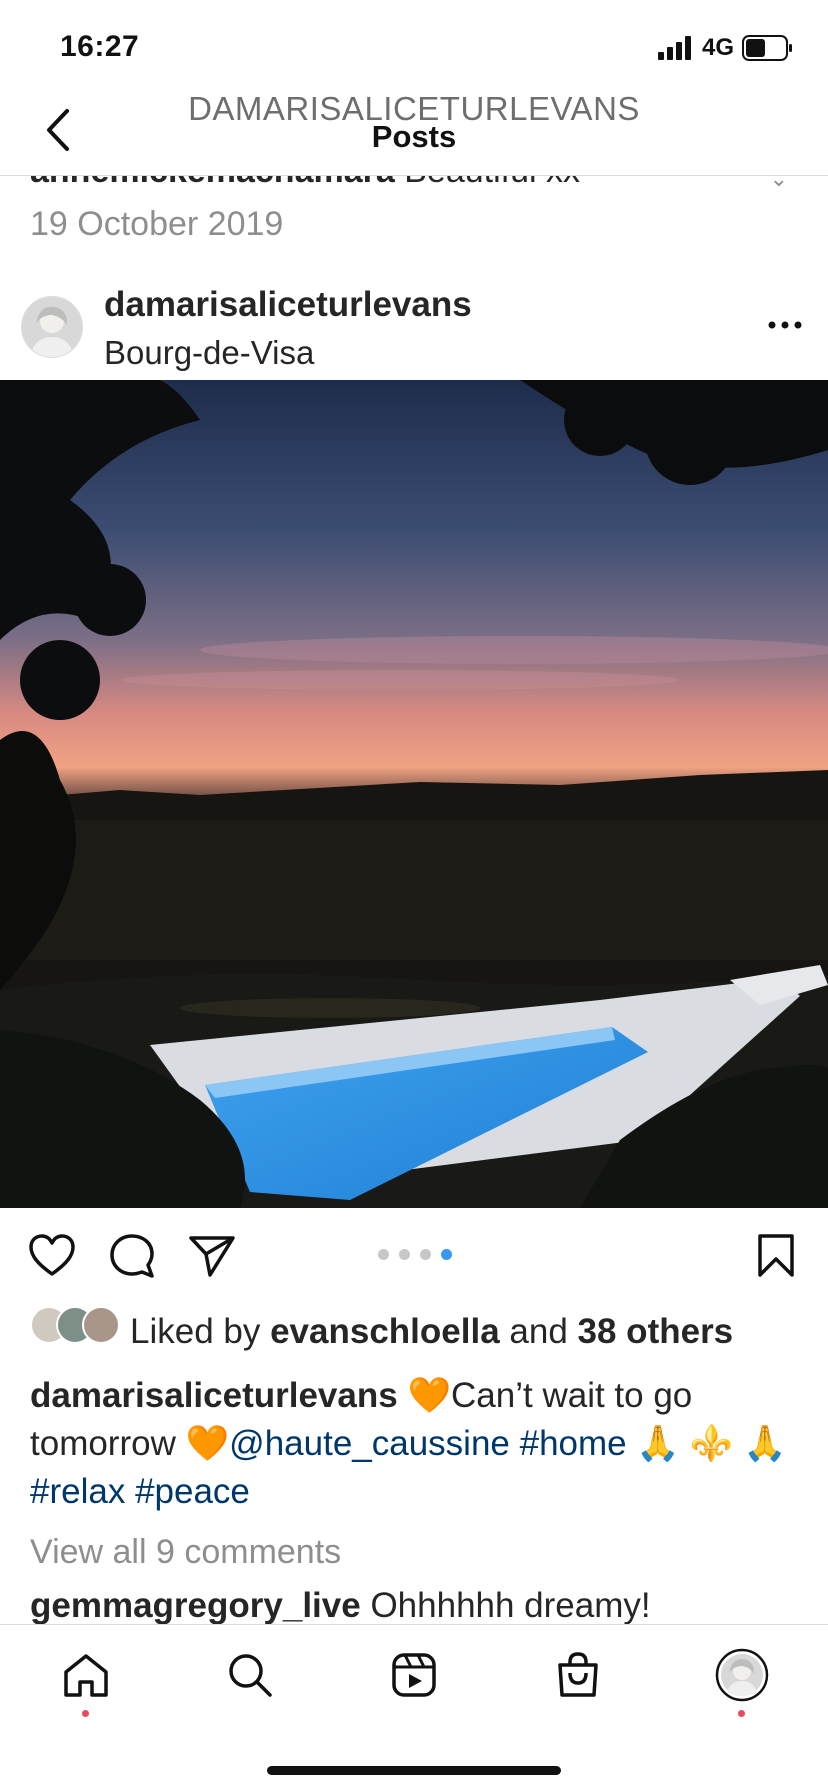 The image size is (828, 1792). I want to click on likes-prefix: Liked by, so click(200, 1331).